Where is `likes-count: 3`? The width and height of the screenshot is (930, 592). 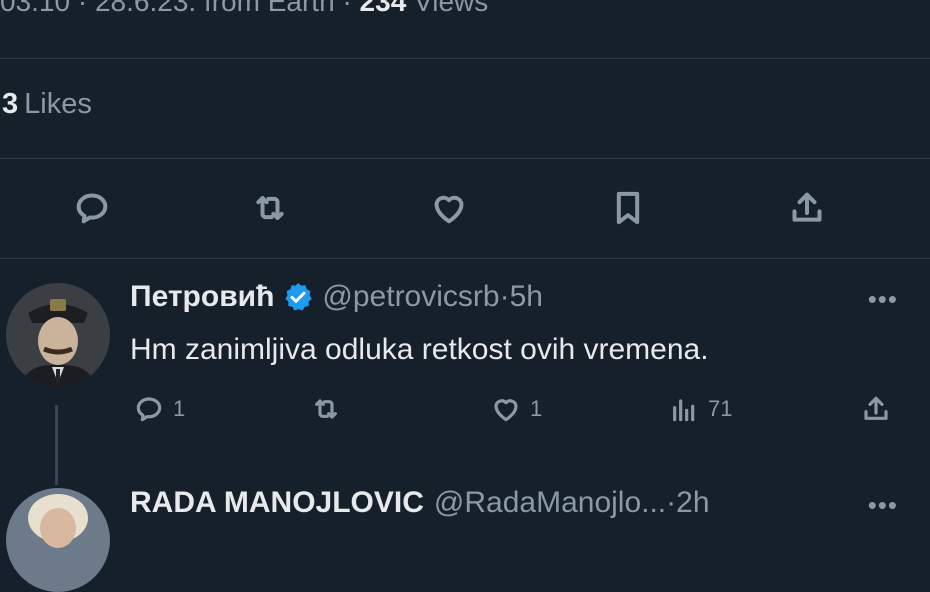
likes-count: 3 is located at coordinates (10, 104).